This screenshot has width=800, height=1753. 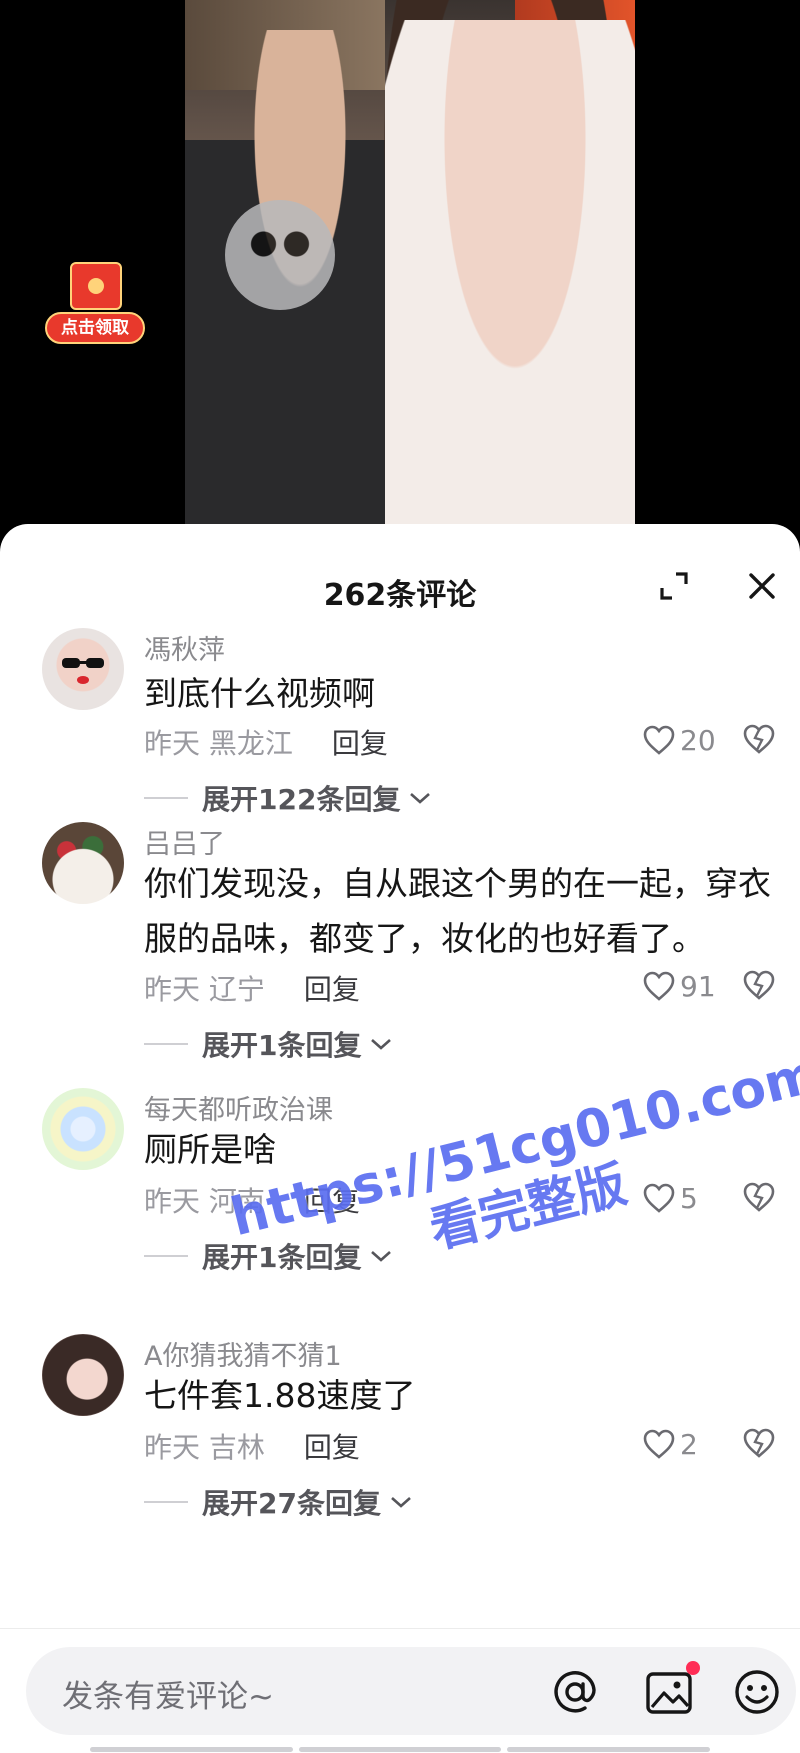 What do you see at coordinates (757, 1692) in the screenshot?
I see `emoji-icon` at bounding box center [757, 1692].